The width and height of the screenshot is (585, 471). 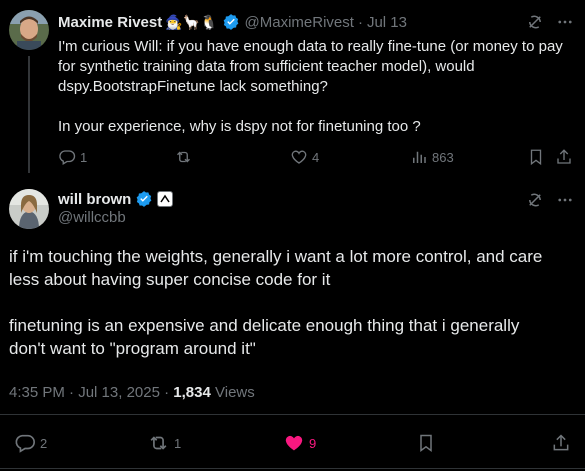 I want to click on views-count: 863, so click(x=443, y=157).